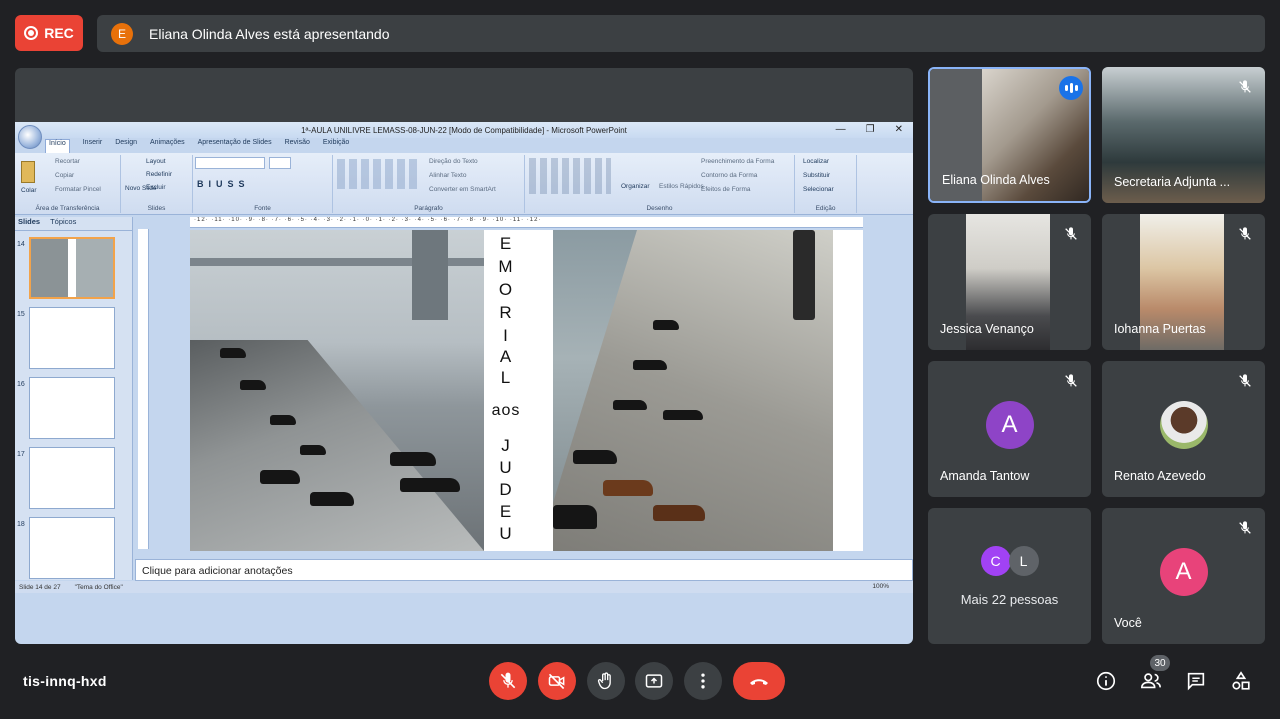  I want to click on replace-button: Substituir, so click(817, 175).